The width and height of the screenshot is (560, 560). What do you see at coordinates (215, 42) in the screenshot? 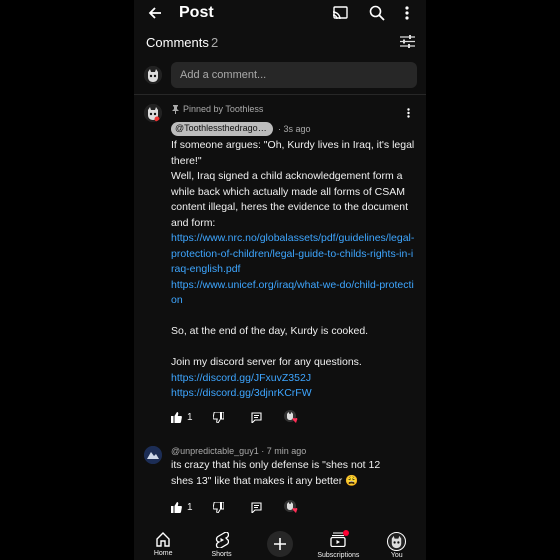
I see `comments-count: 2` at bounding box center [215, 42].